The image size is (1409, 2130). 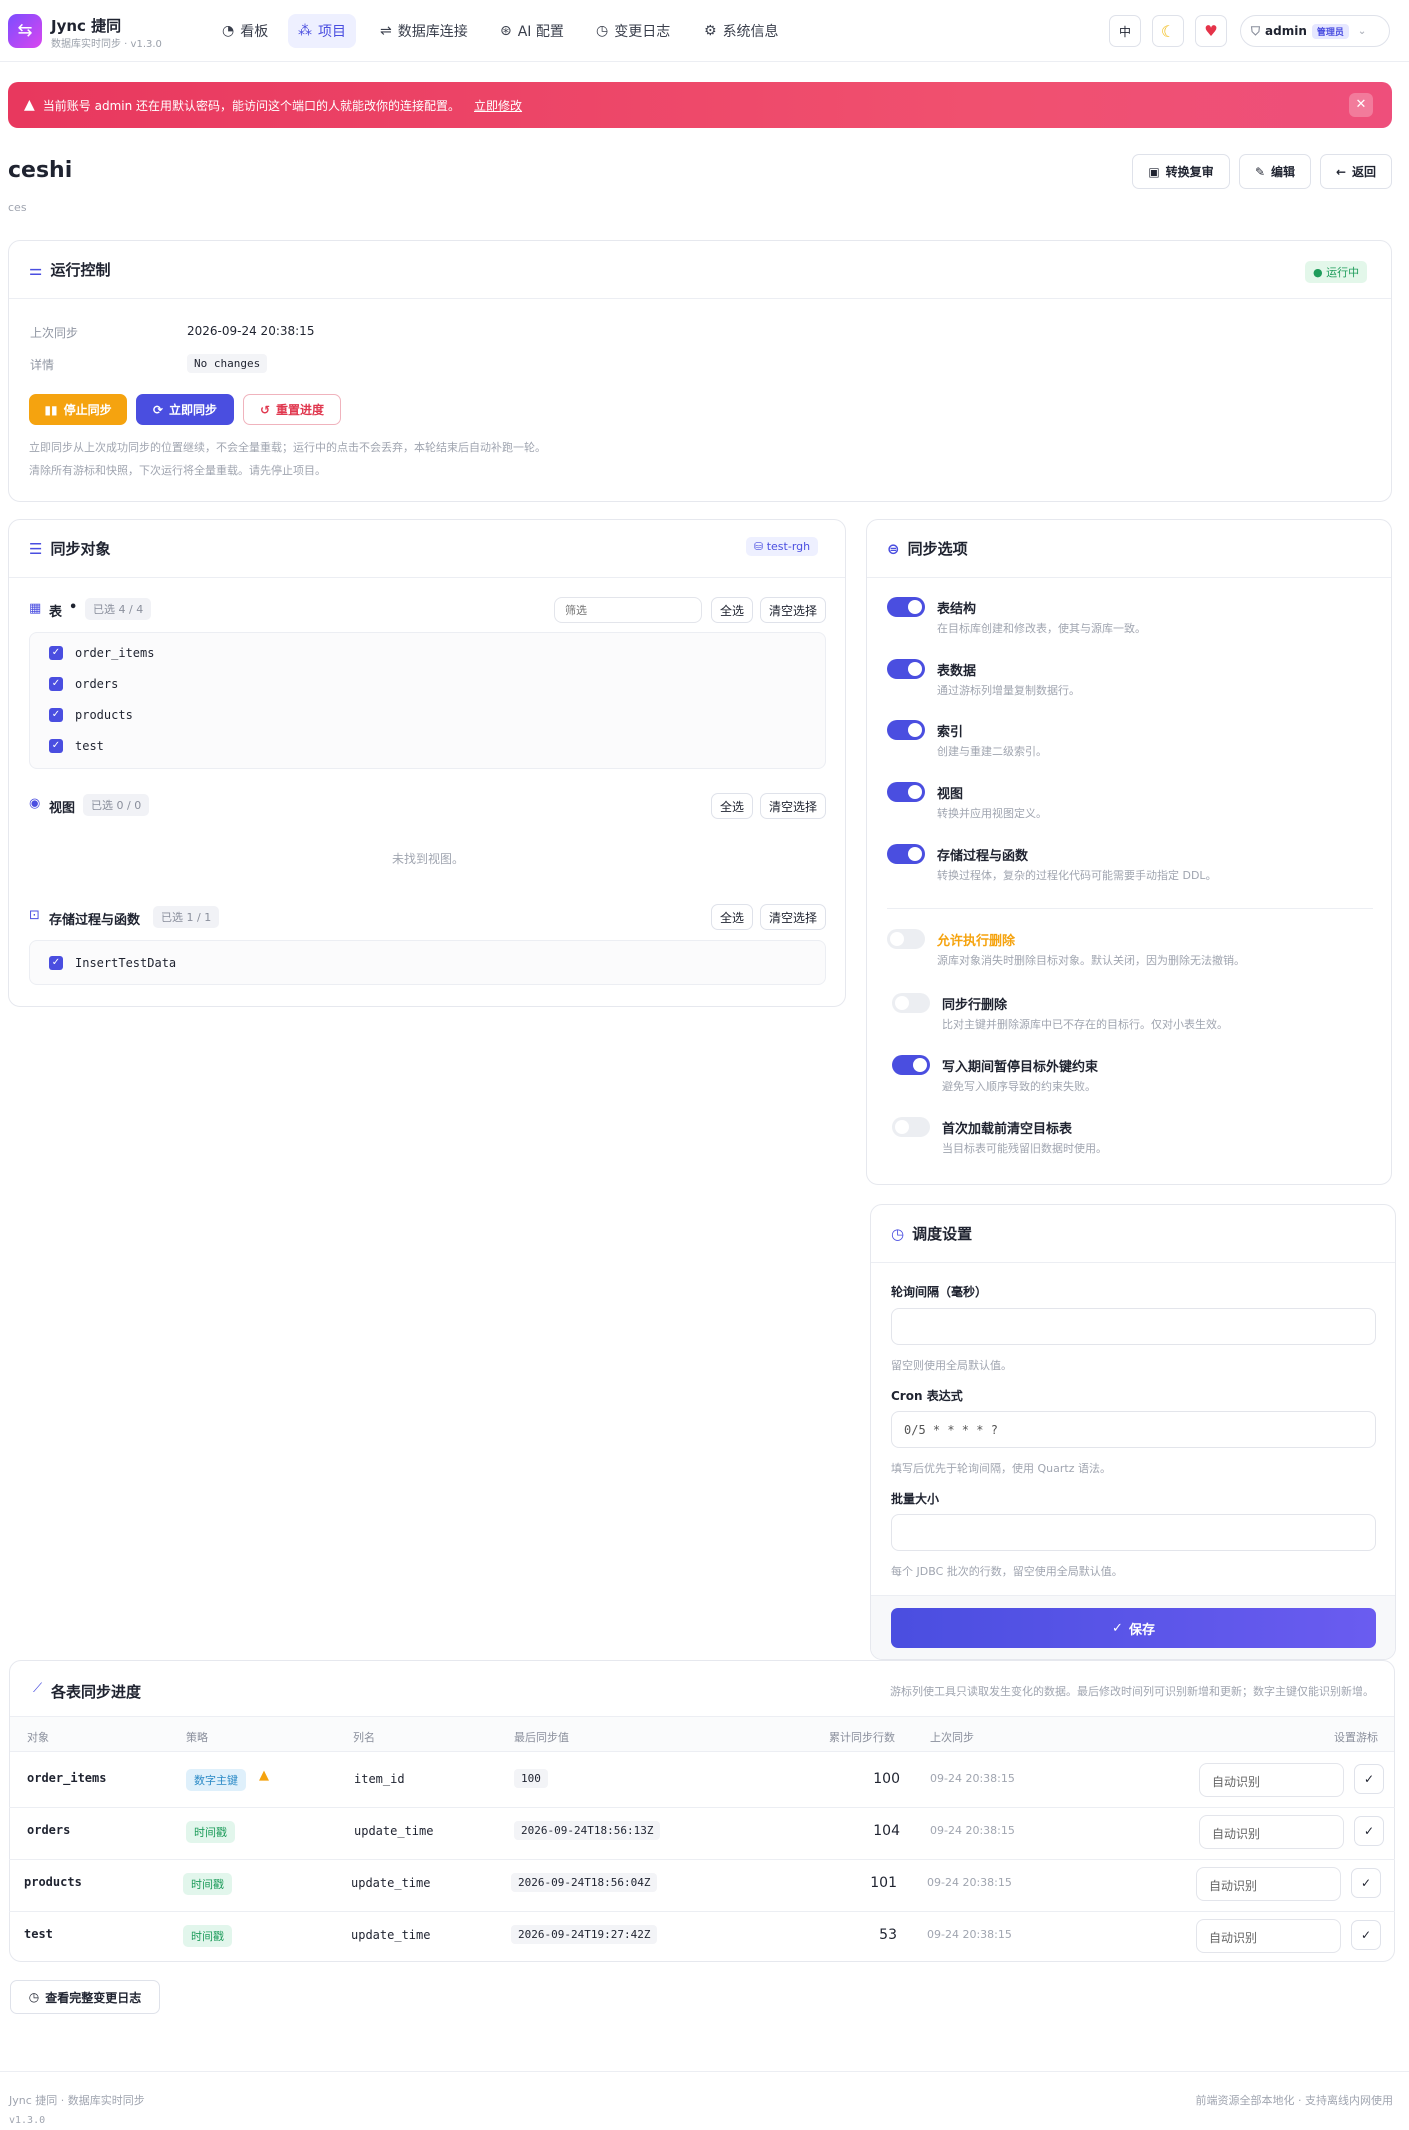 I want to click on views-clear-button: 清空选择, so click(x=793, y=806).